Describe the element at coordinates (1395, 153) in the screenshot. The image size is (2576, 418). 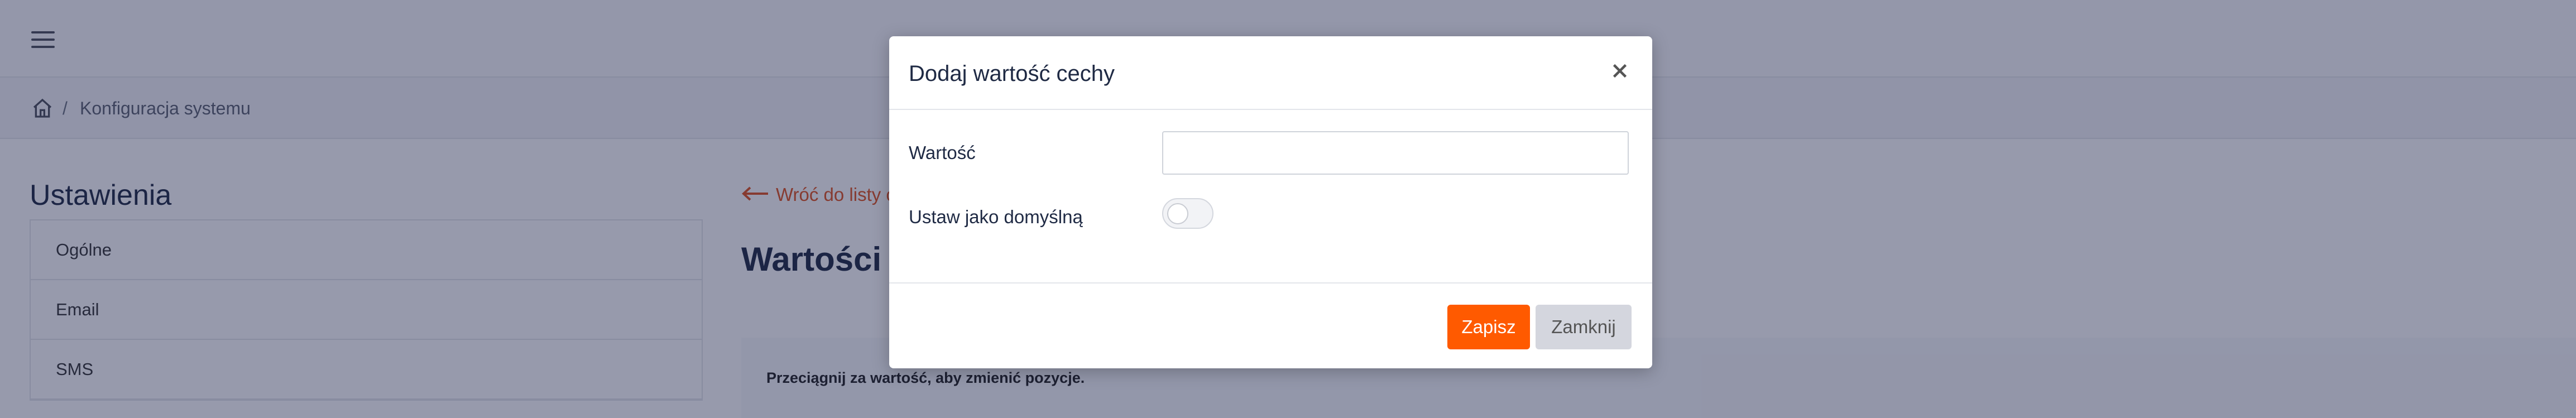
I see `value-input` at that location.